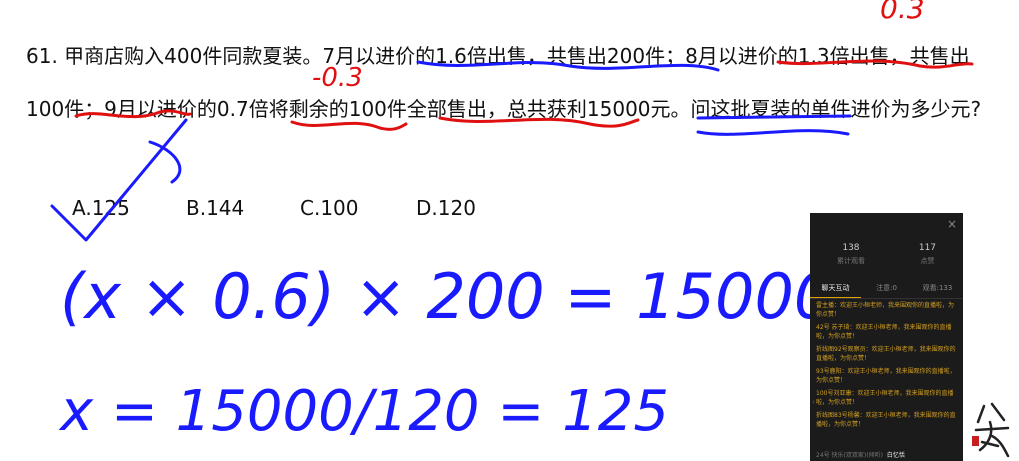 The height and width of the screenshot is (461, 1019). I want to click on calligraphy-logo, so click(991, 430).